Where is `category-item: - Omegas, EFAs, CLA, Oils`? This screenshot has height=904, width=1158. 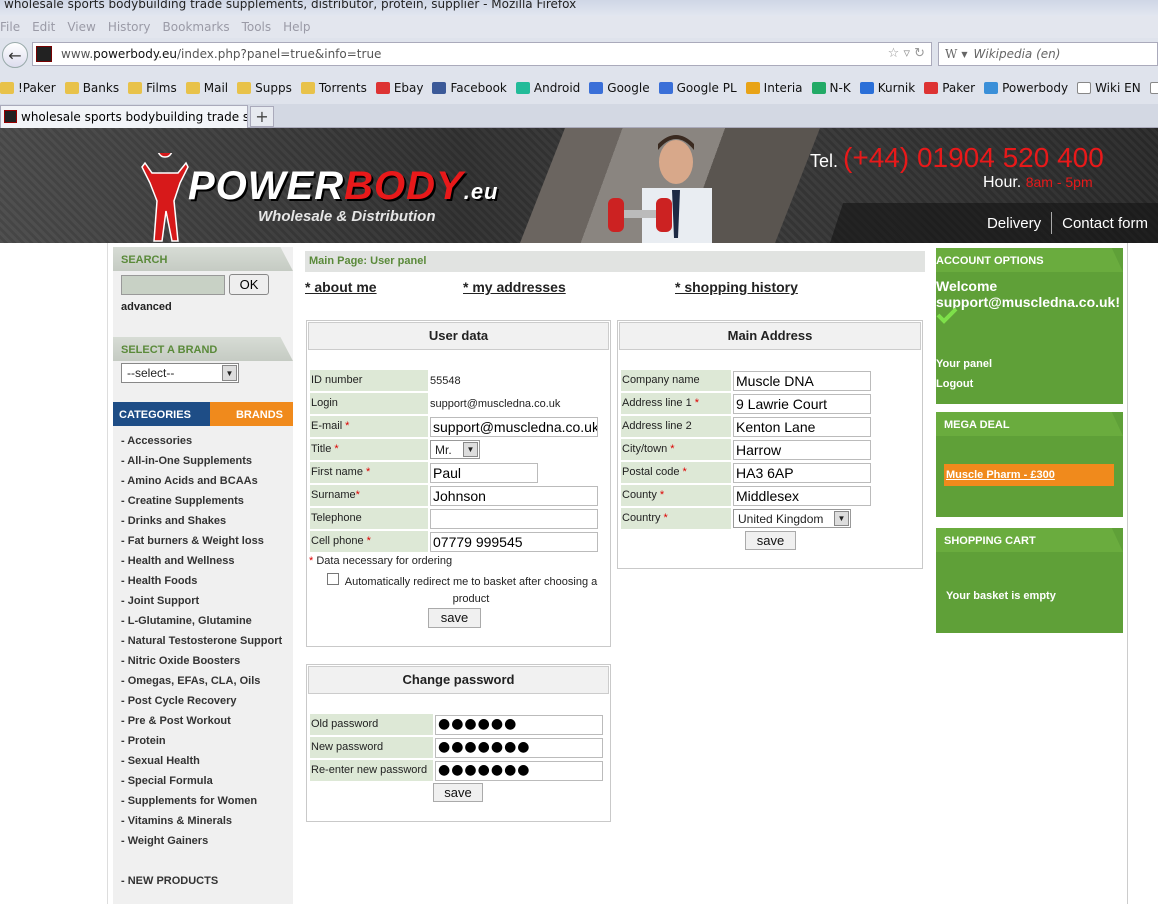
category-item: - Omegas, EFAs, CLA, Oils is located at coordinates (203, 681).